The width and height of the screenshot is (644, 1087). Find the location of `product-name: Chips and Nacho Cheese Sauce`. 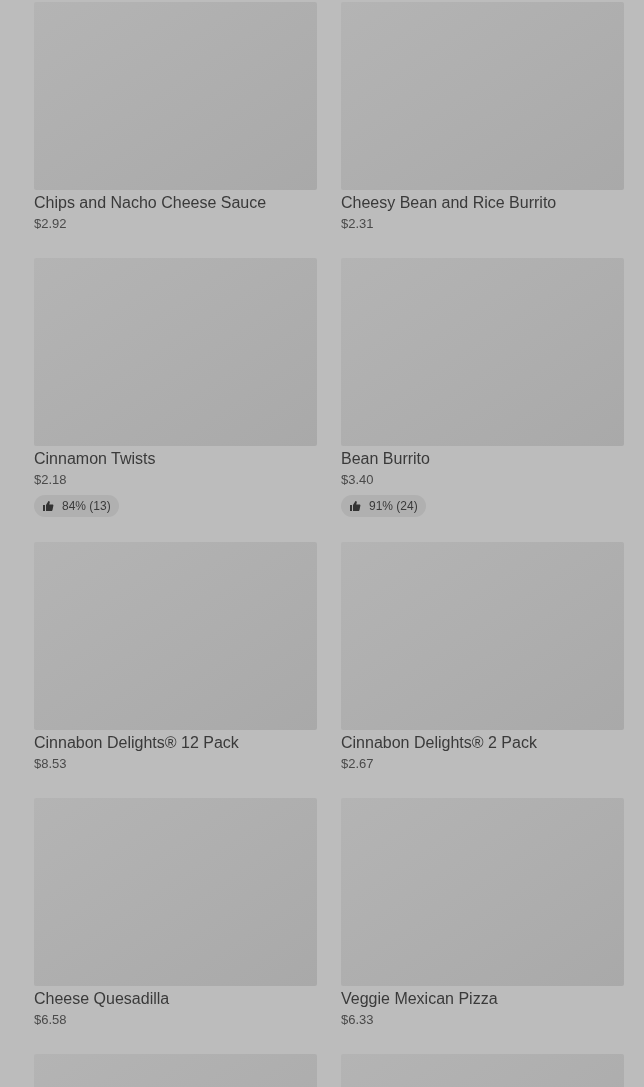

product-name: Chips and Nacho Cheese Sauce is located at coordinates (175, 203).